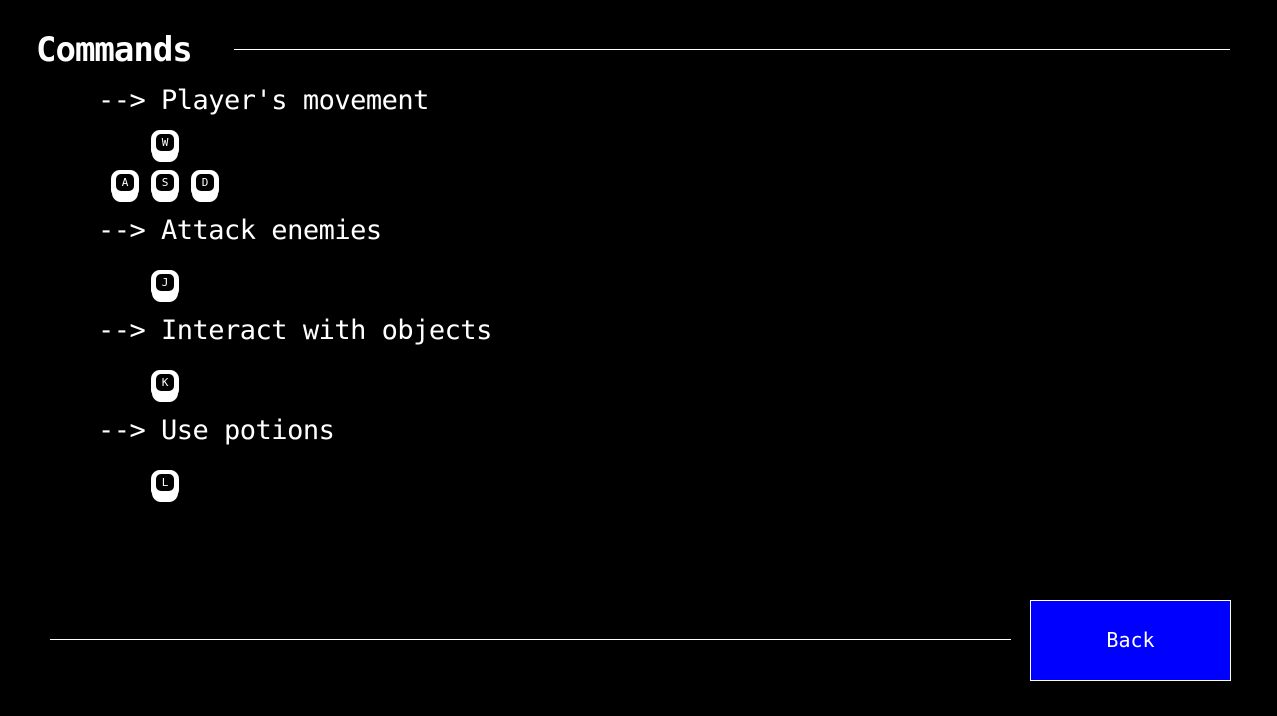 Image resolution: width=1277 pixels, height=716 pixels. I want to click on attack-label: --> Attack enemies, so click(240, 230).